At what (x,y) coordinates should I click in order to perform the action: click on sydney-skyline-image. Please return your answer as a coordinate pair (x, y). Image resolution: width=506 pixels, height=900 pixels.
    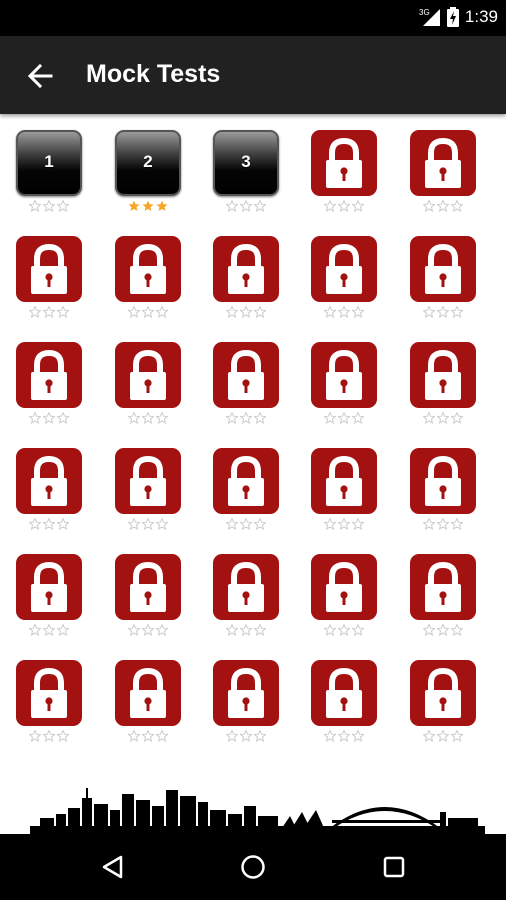
    Looking at the image, I should click on (257, 811).